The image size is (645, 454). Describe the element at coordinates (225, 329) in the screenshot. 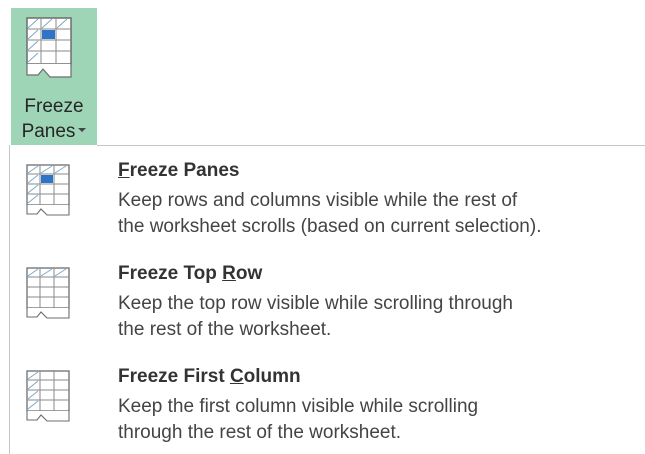

I see `description-line-2: the rest of the worksheet.` at that location.